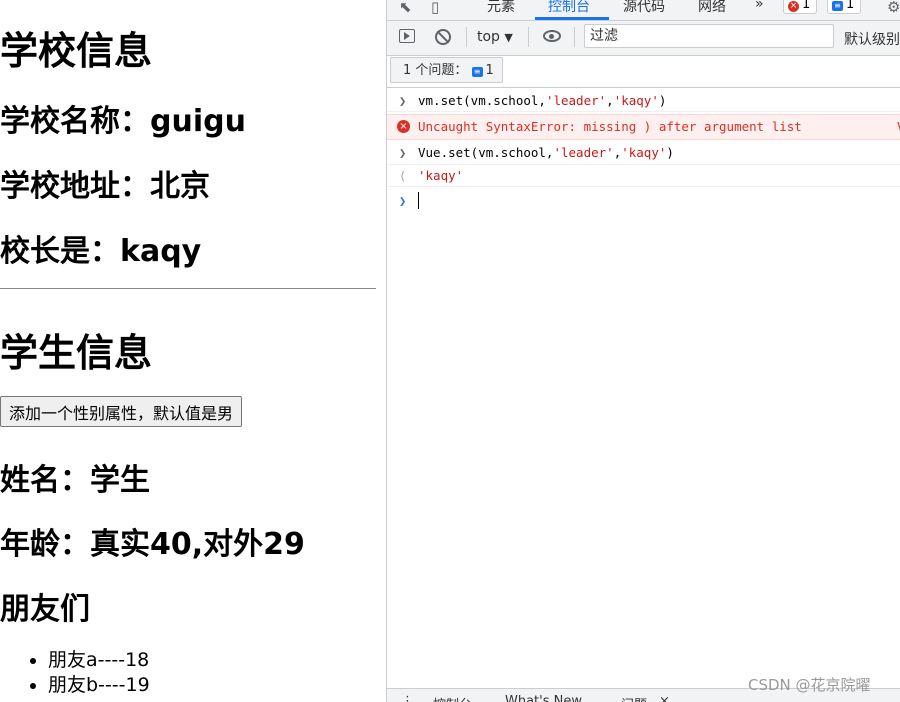  What do you see at coordinates (403, 176) in the screenshot?
I see `chevron-left-icon: ⟨` at bounding box center [403, 176].